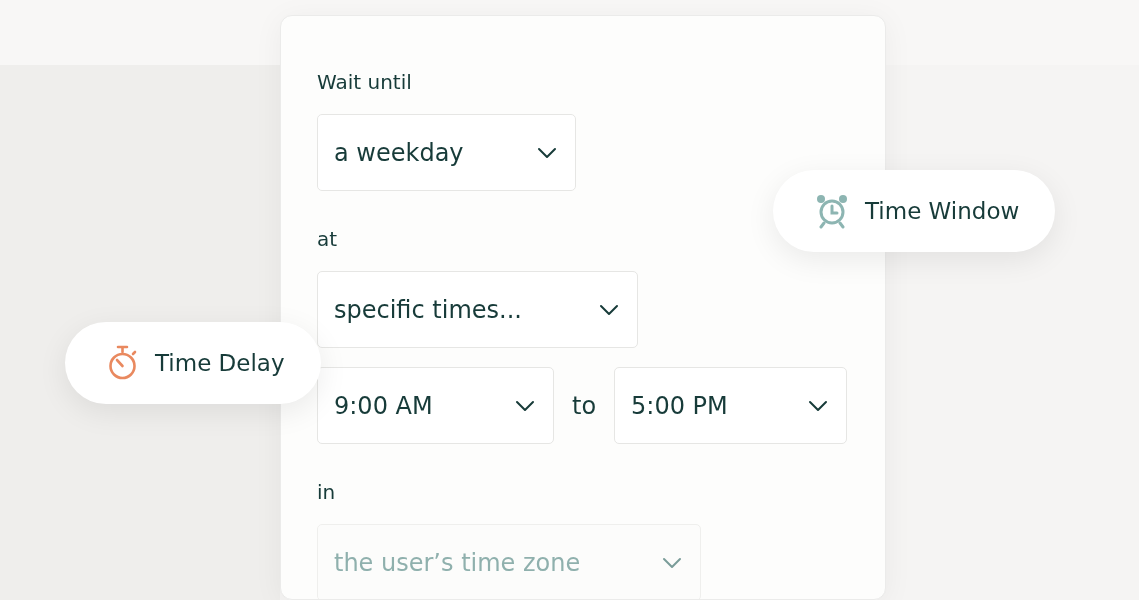  I want to click on field-label: Wait until, so click(365, 82).